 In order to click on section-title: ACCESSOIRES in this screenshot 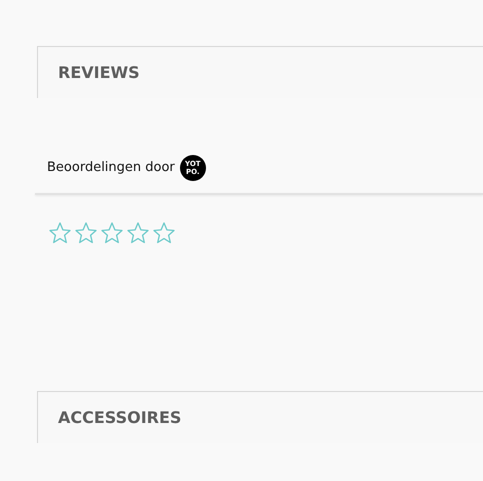, I will do `click(120, 417)`.